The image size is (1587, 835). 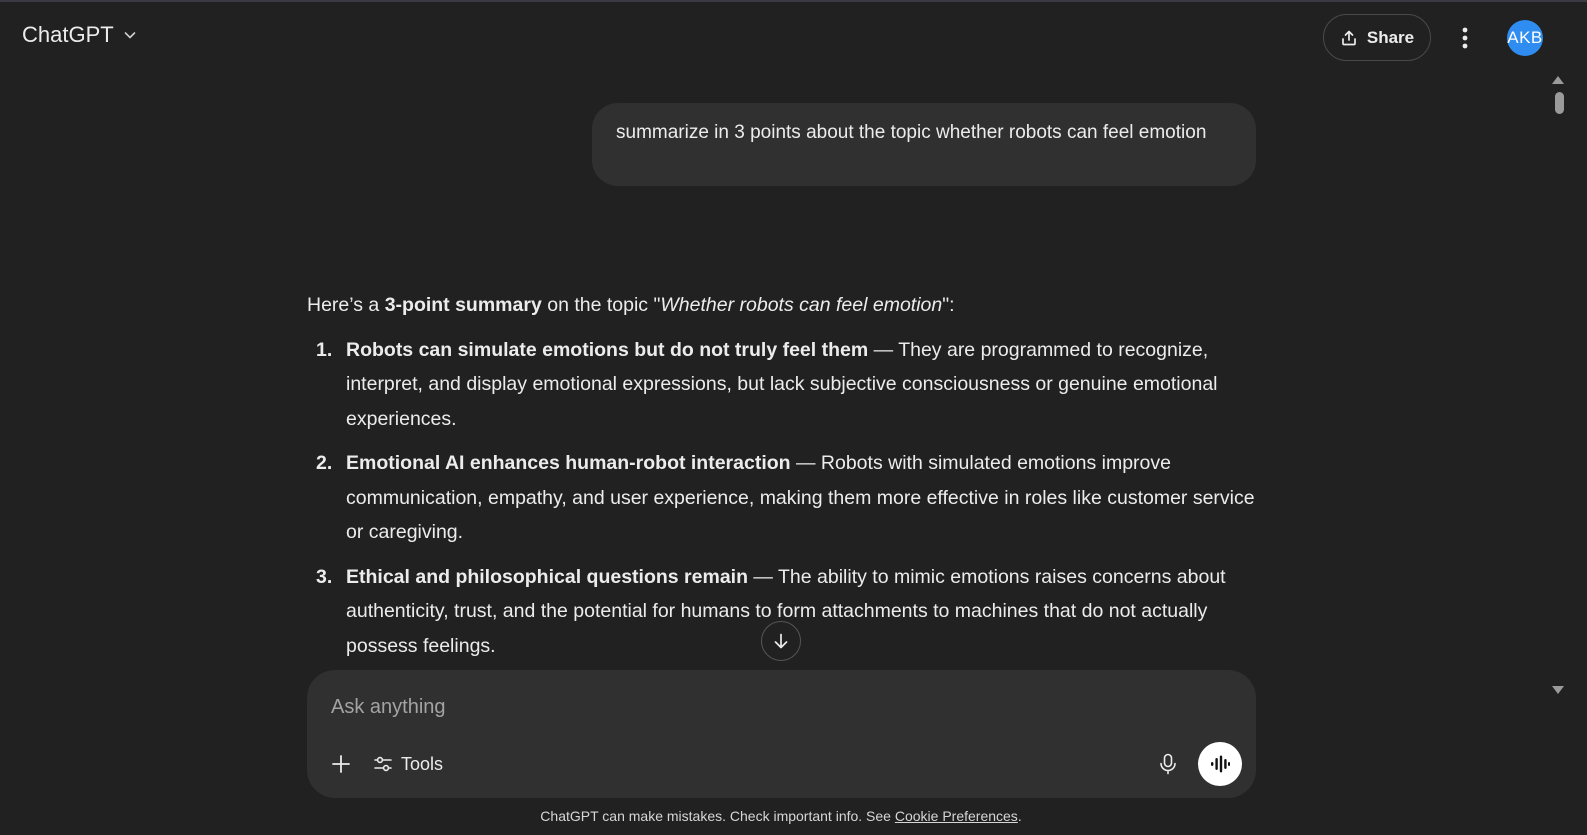 I want to click on plus-icon, so click(x=341, y=764).